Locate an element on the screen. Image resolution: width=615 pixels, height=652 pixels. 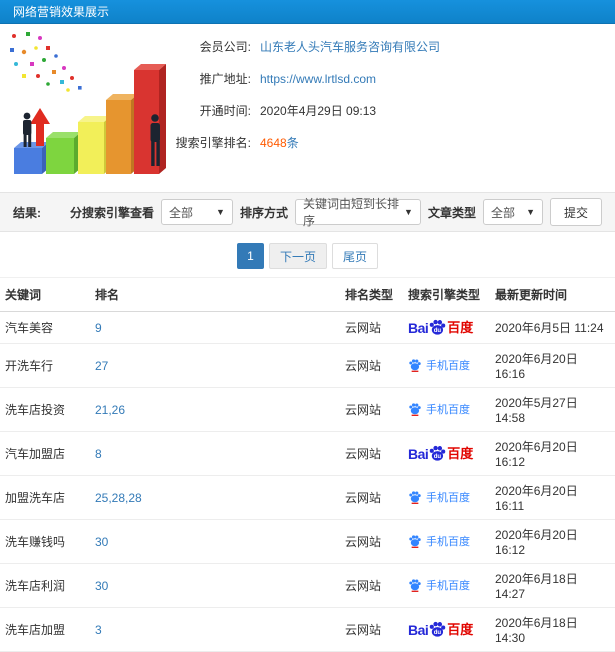
engine-filter-select: 全部 ▼ is located at coordinates (196, 212).